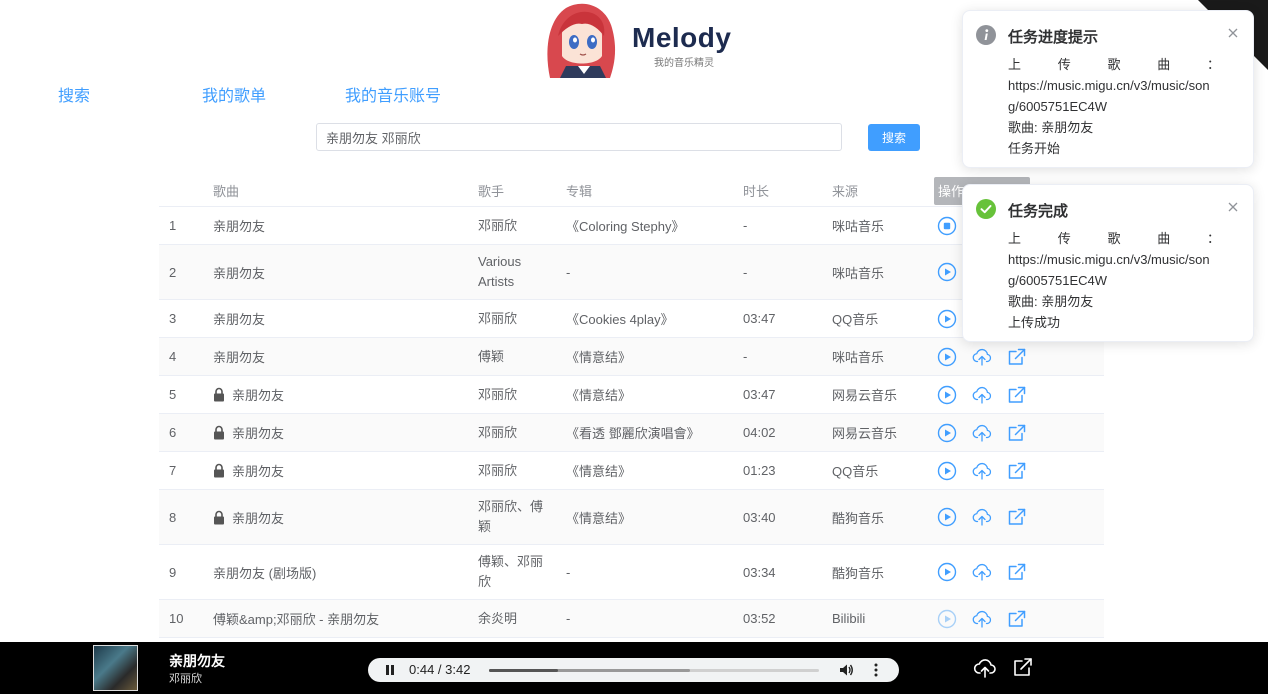  Describe the element at coordinates (173, 225) in the screenshot. I see `row-index: 1` at that location.